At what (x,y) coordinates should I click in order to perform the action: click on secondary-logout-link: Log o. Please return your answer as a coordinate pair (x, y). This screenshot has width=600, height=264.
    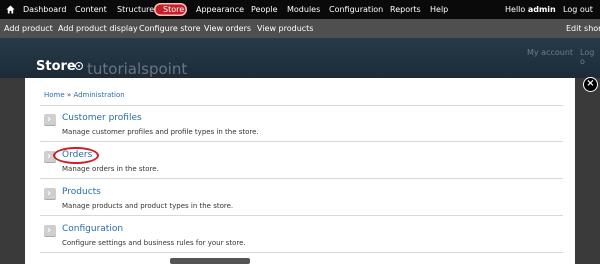
    Looking at the image, I should click on (590, 57).